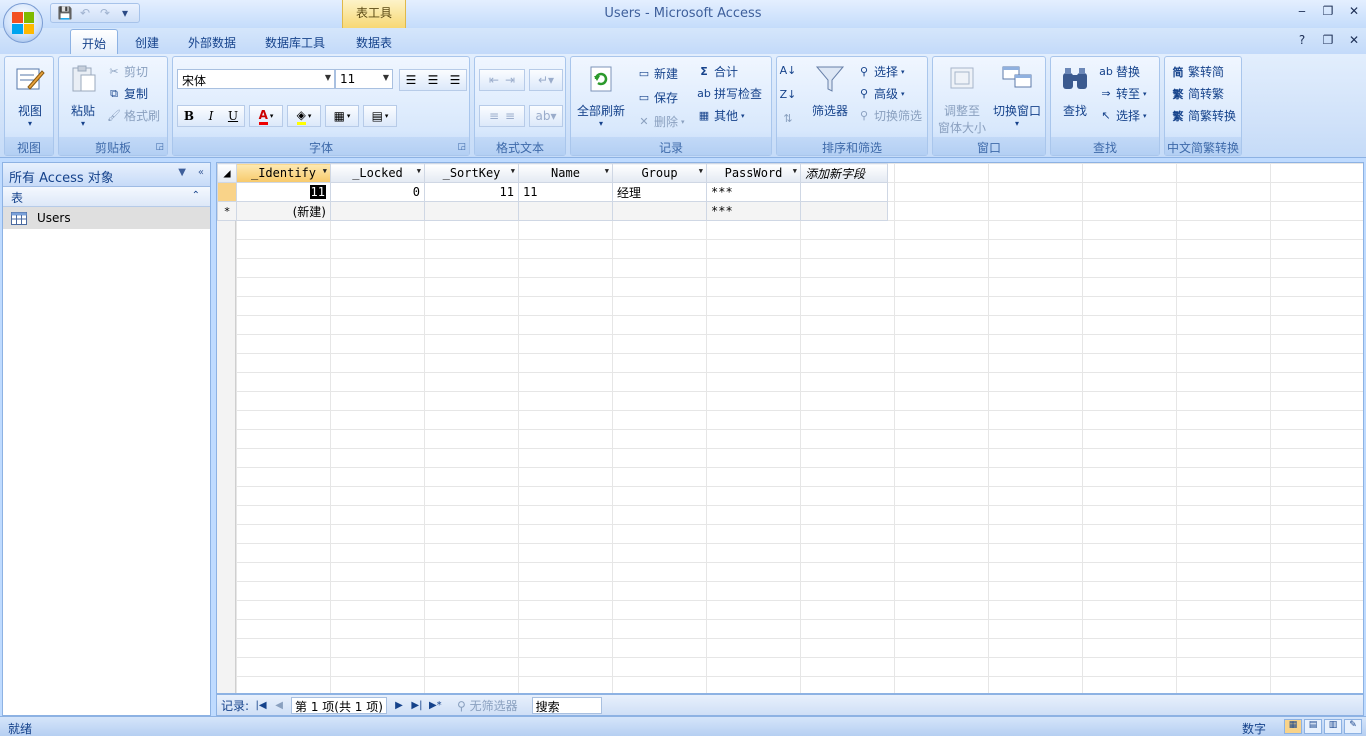 The image size is (1366, 736). What do you see at coordinates (227, 173) in the screenshot?
I see `select-all-corner: ◢` at bounding box center [227, 173].